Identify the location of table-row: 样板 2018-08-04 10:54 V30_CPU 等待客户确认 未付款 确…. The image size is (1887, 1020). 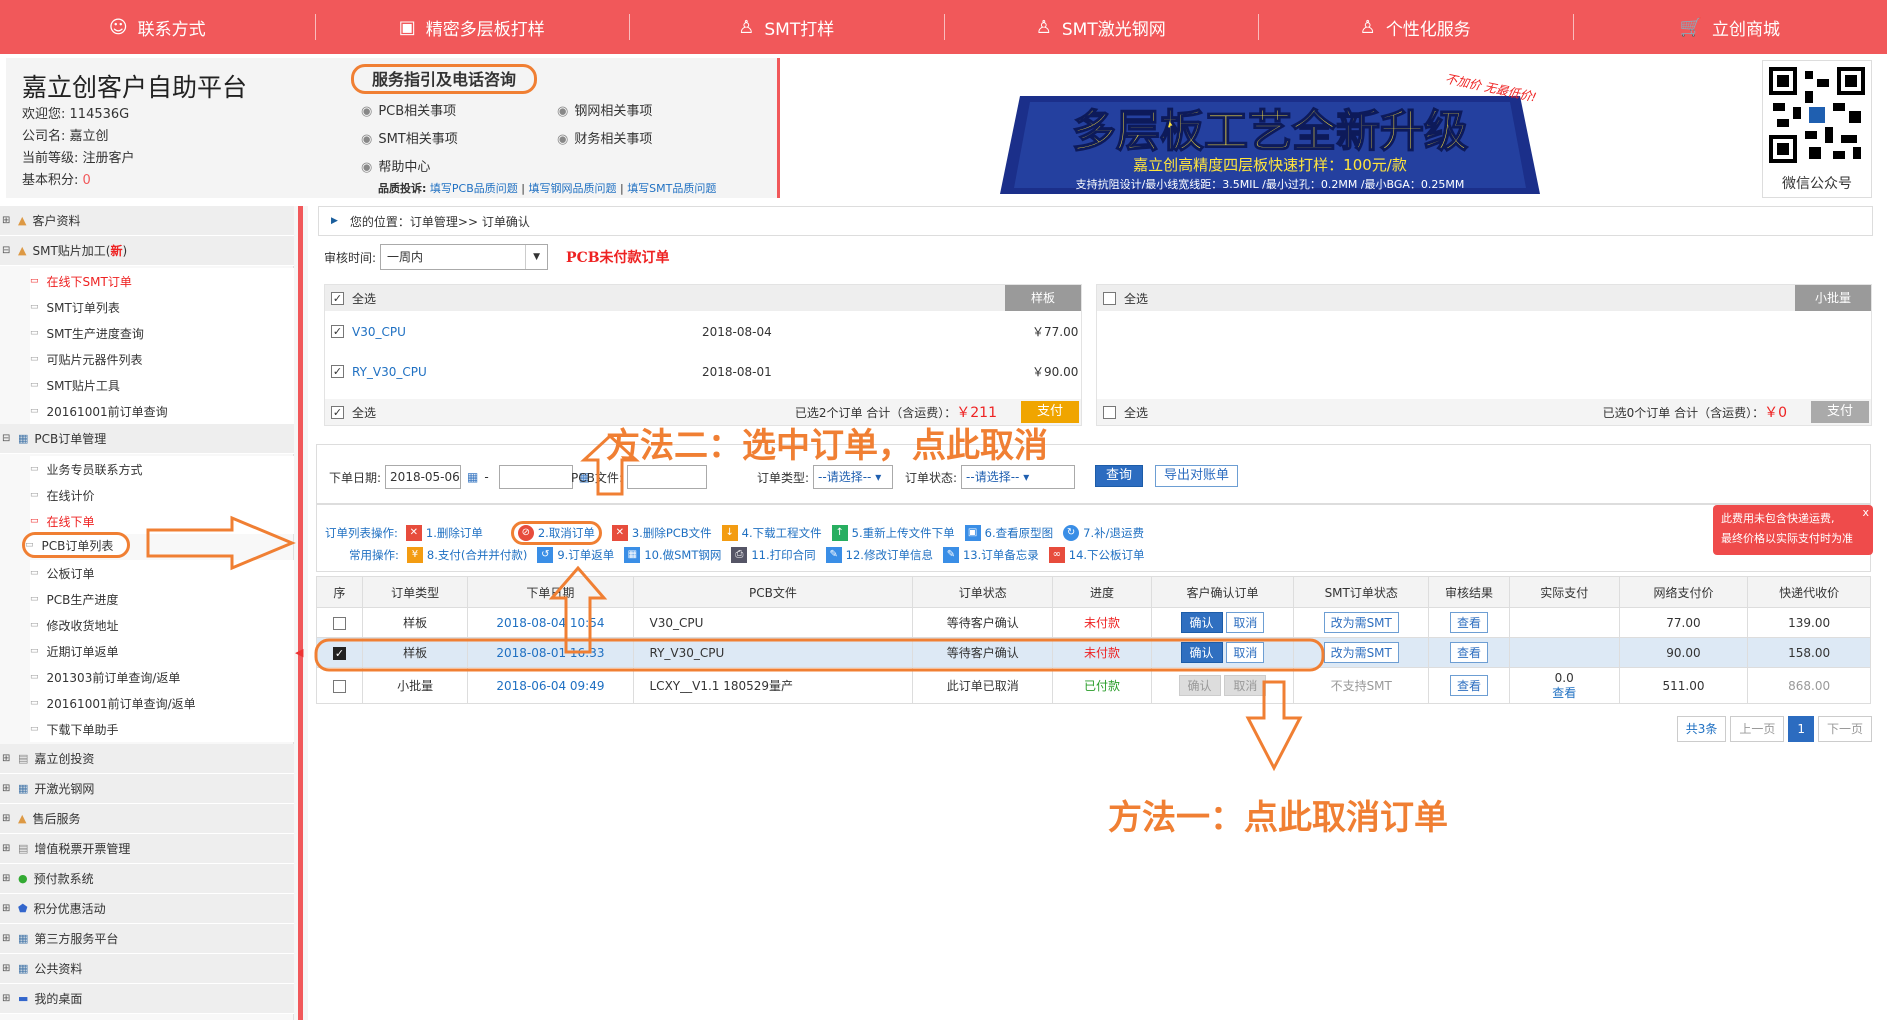
(1093, 622).